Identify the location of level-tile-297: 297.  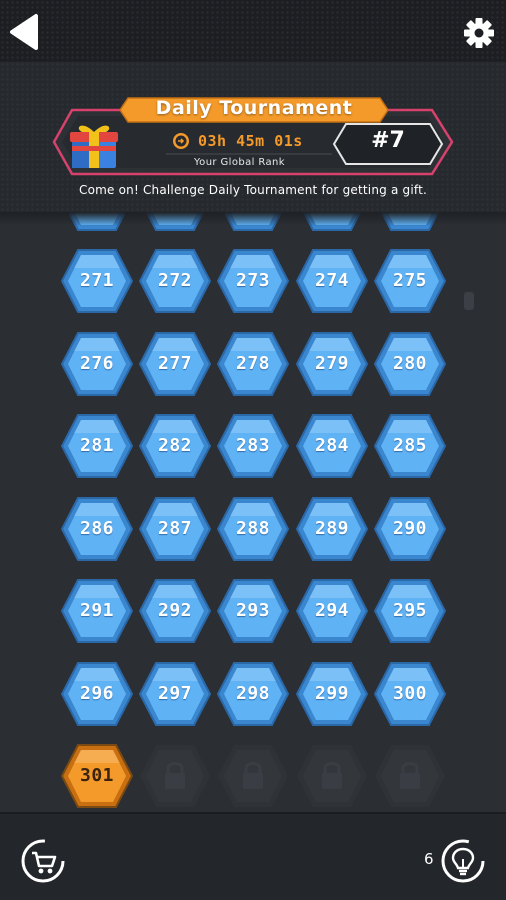
(175, 694).